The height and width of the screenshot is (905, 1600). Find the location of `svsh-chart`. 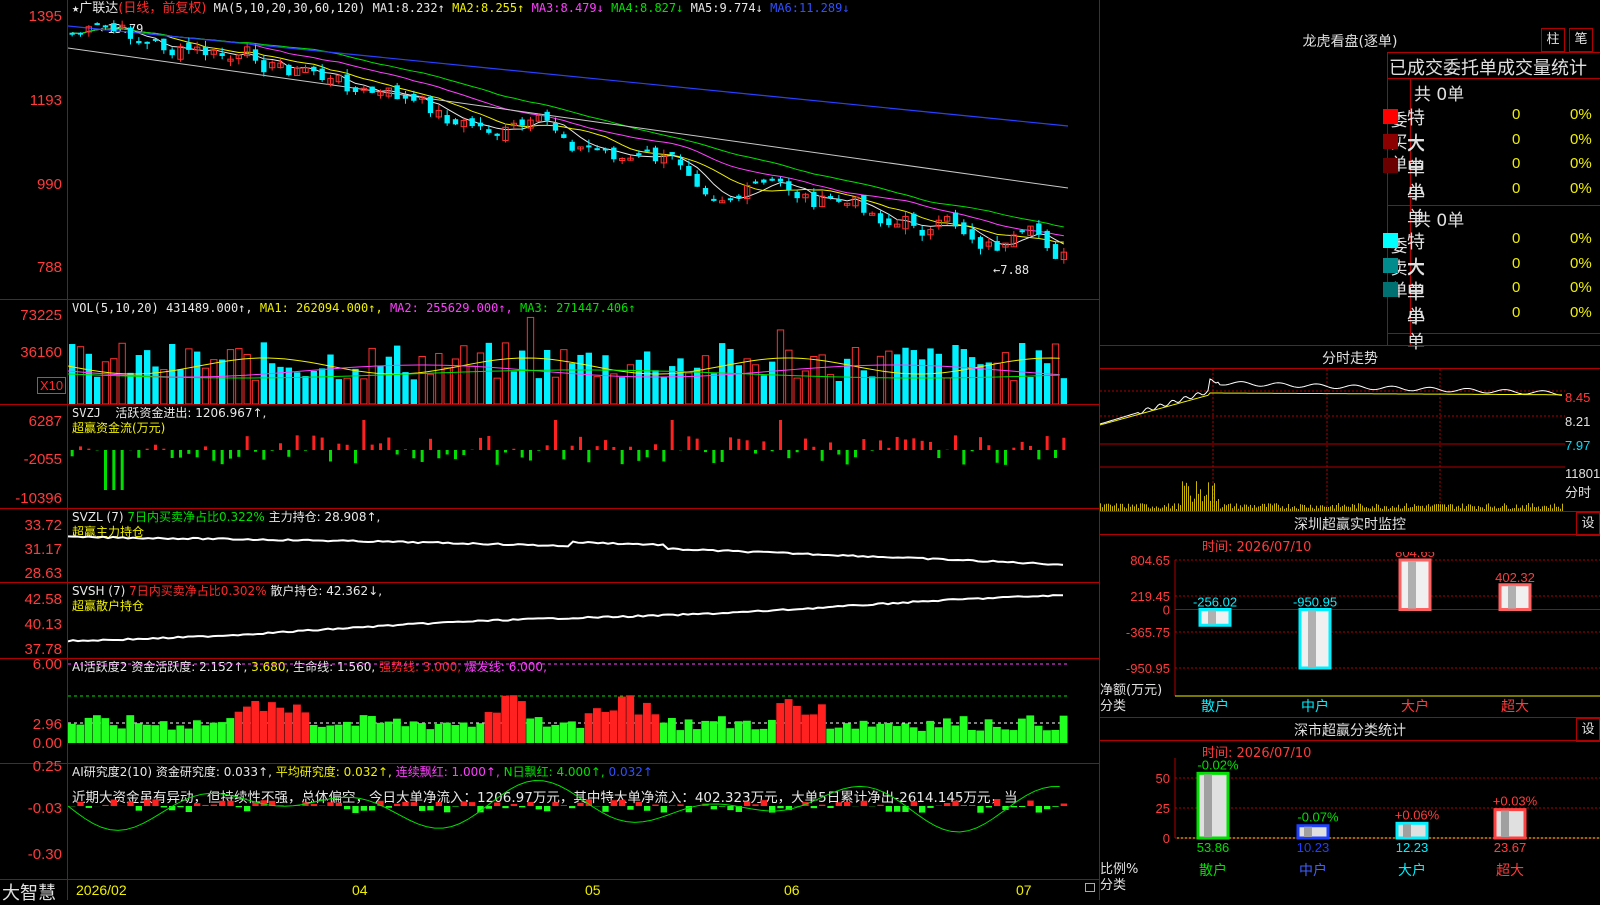

svsh-chart is located at coordinates (583, 620).